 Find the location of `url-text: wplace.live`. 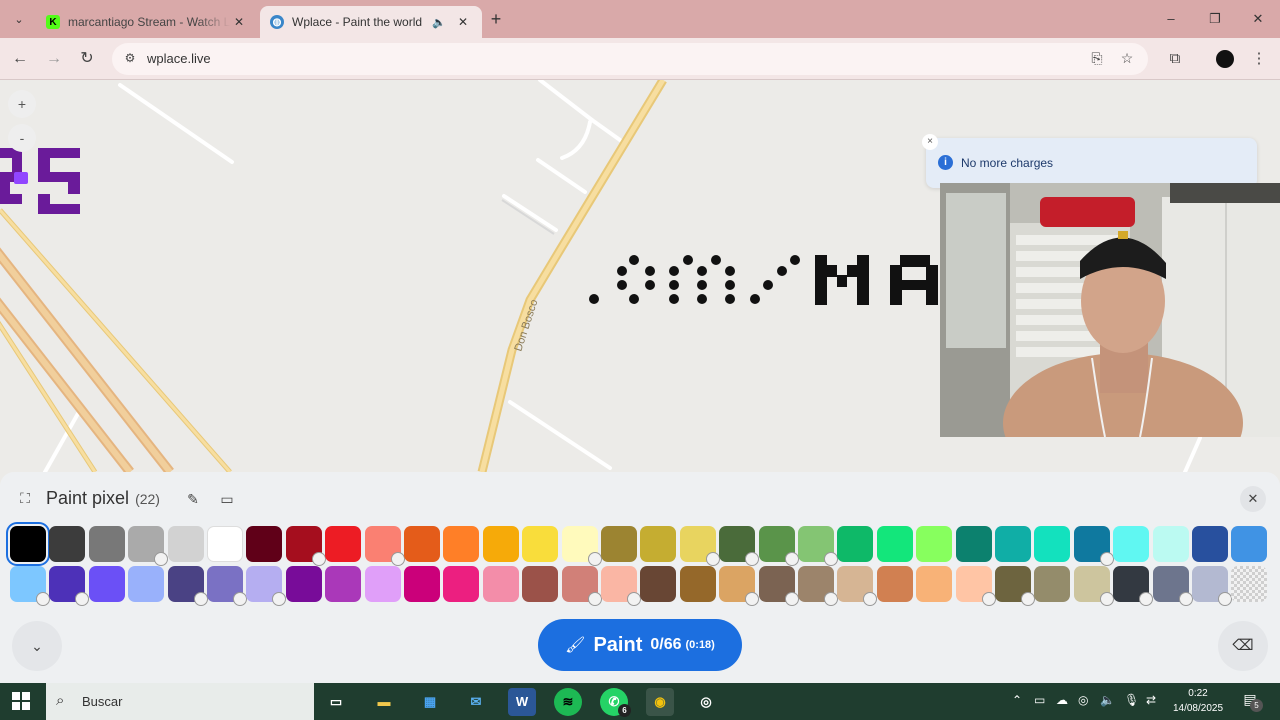

url-text: wplace.live is located at coordinates (179, 58).